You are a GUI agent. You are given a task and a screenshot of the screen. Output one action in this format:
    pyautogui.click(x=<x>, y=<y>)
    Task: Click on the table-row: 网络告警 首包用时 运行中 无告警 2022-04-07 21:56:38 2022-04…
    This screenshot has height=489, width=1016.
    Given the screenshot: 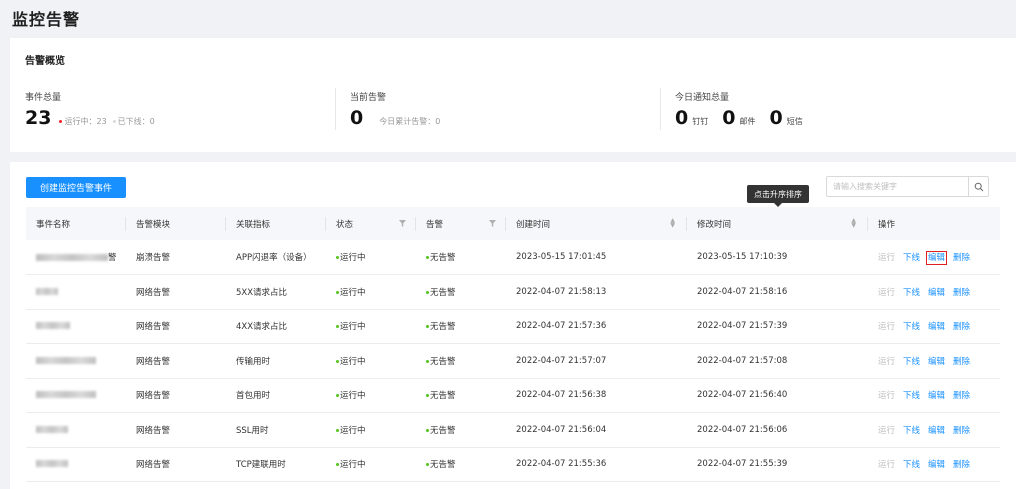 What is the action you would take?
    pyautogui.click(x=513, y=395)
    